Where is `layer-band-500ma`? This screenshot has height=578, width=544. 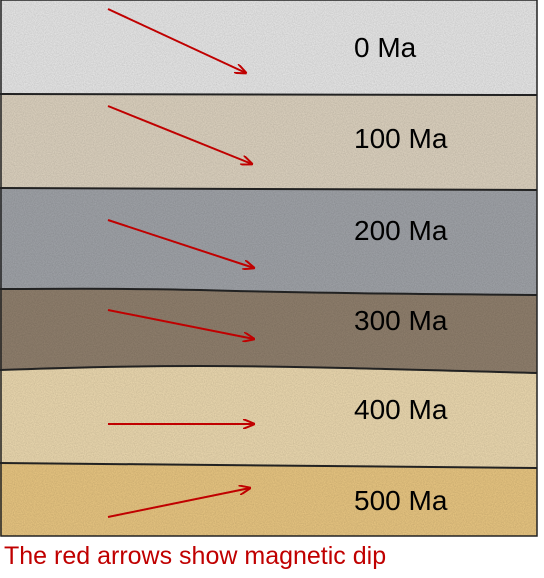
layer-band-500ma is located at coordinates (268, 499).